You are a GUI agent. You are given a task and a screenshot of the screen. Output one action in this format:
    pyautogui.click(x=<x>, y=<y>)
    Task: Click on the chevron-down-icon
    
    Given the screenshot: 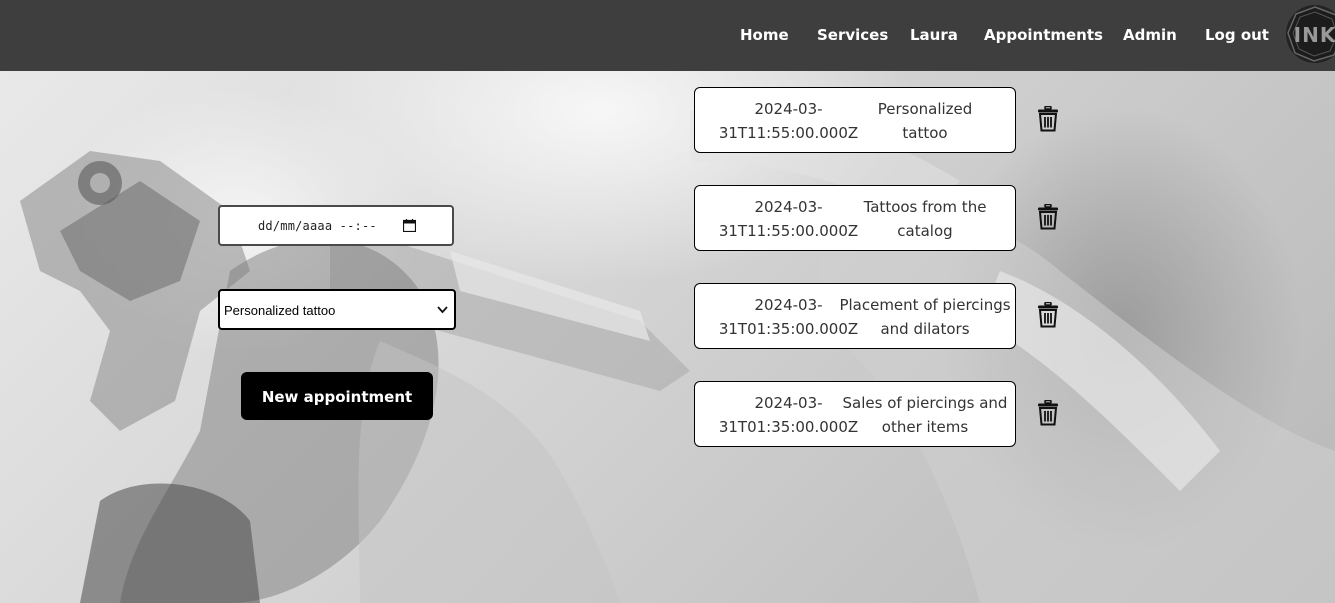 What is the action you would take?
    pyautogui.click(x=442, y=310)
    